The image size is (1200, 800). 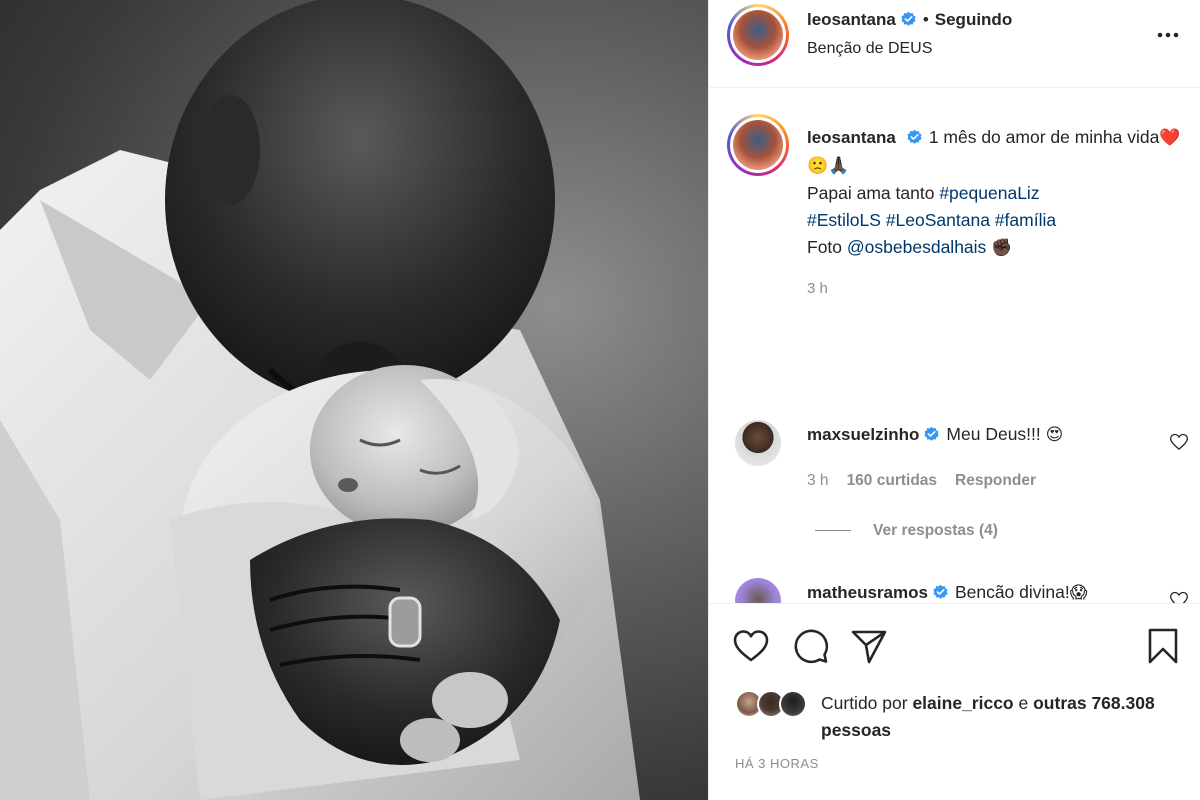 I want to click on view-replies-button: Ver respostas (4), so click(x=906, y=531).